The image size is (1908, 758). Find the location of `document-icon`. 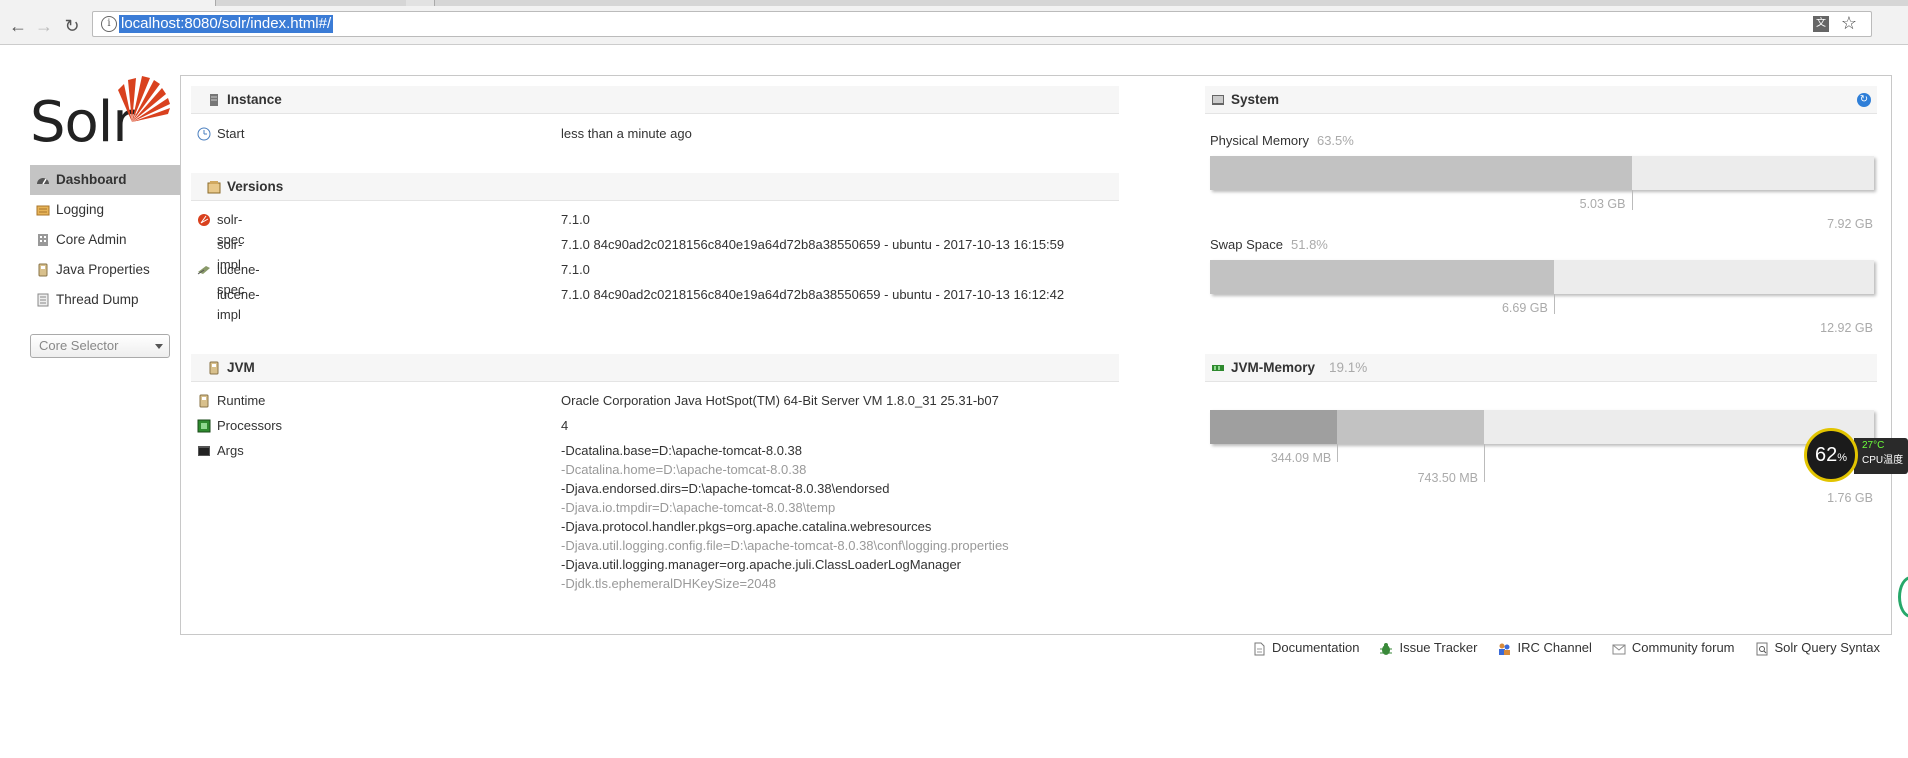

document-icon is located at coordinates (1259, 649).